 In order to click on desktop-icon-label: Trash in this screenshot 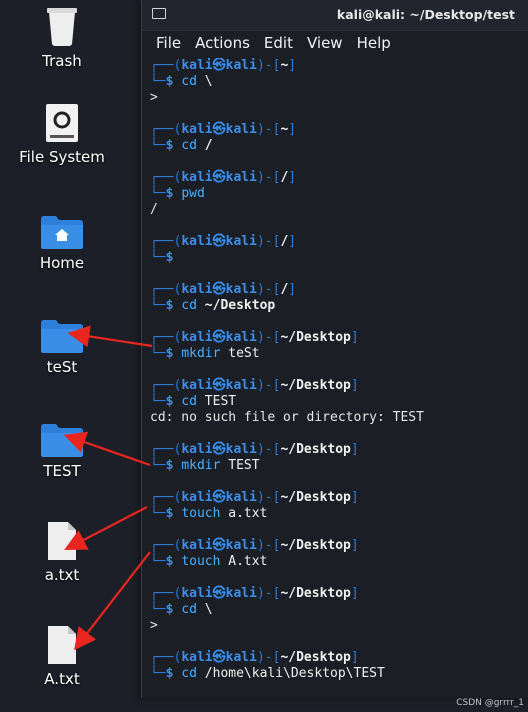, I will do `click(62, 61)`.